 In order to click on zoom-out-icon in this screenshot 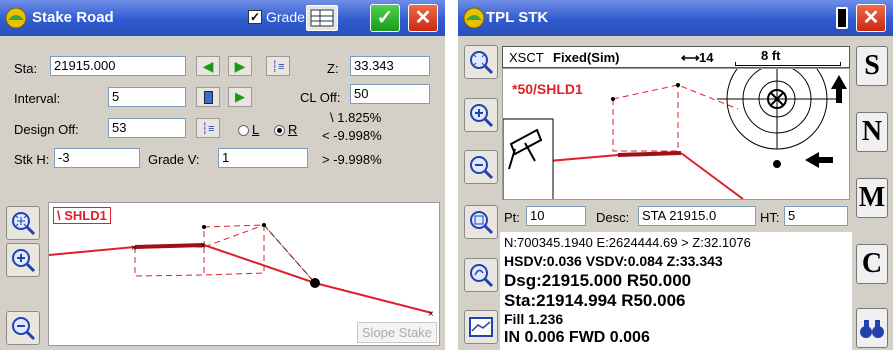, I will do `click(24, 329)`.